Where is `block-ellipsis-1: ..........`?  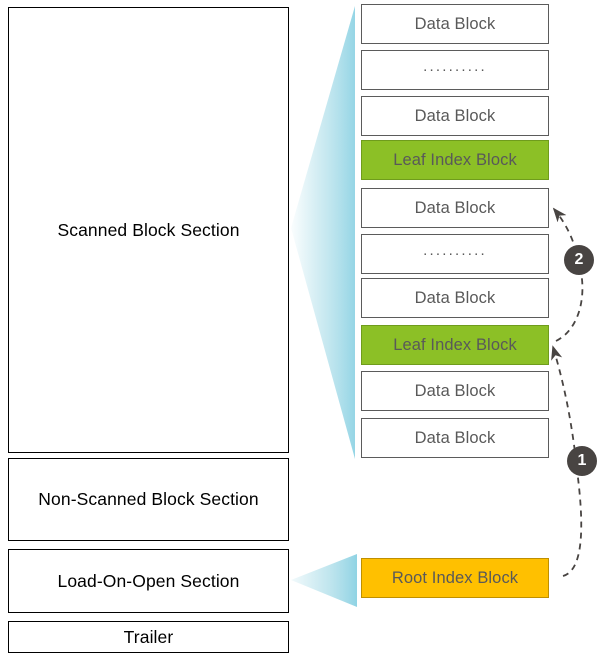
block-ellipsis-1: .......... is located at coordinates (455, 70).